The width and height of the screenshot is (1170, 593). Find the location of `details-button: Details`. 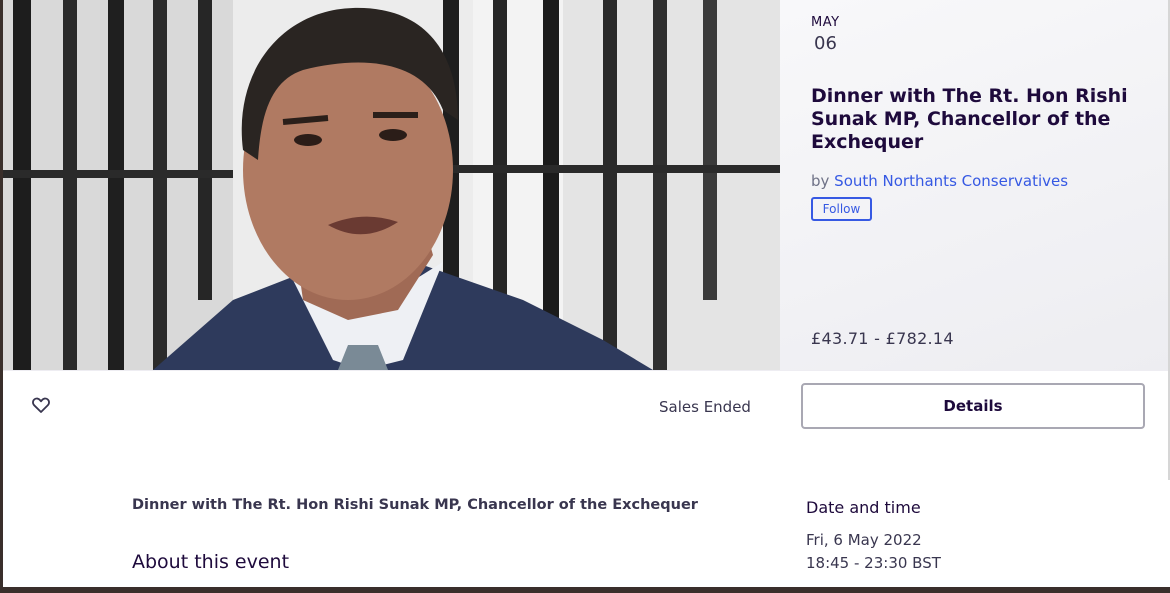

details-button: Details is located at coordinates (973, 406).